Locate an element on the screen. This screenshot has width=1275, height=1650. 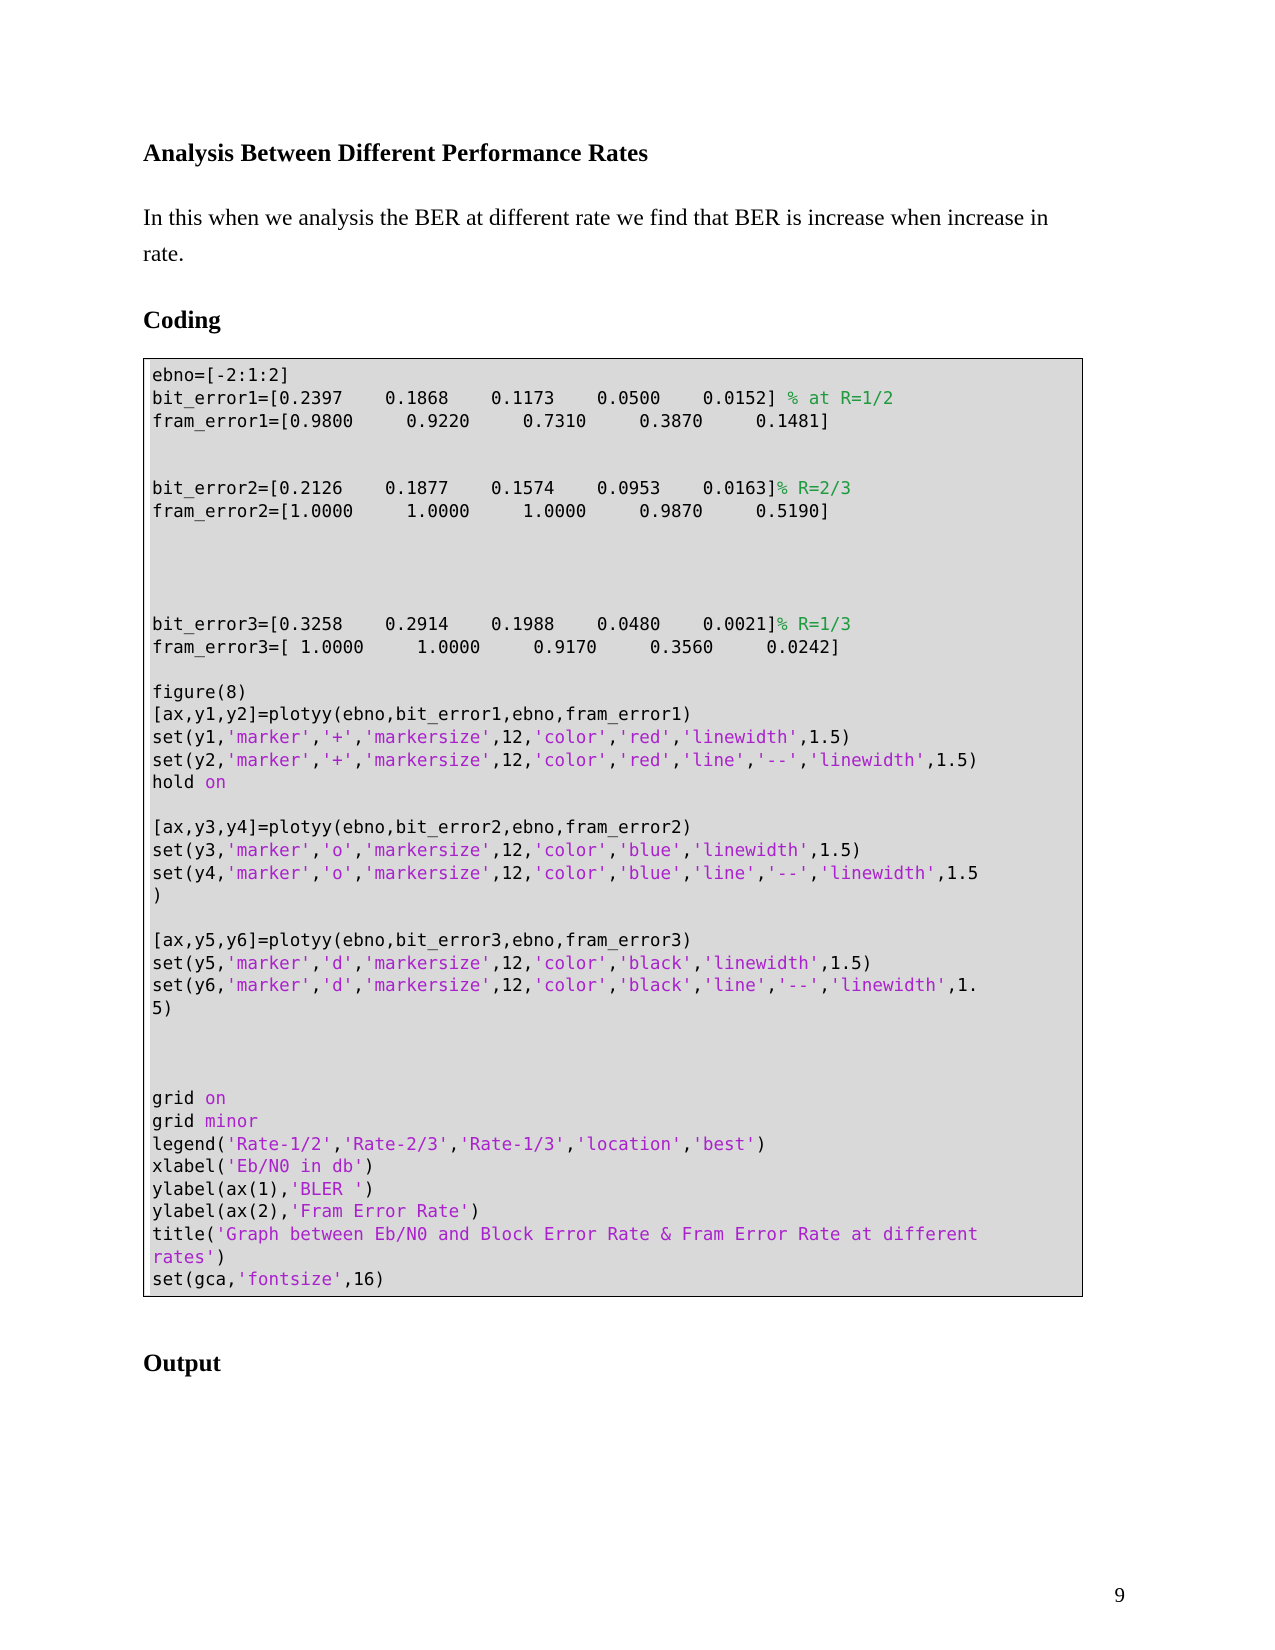
page-number: 9 is located at coordinates (1120, 1595).